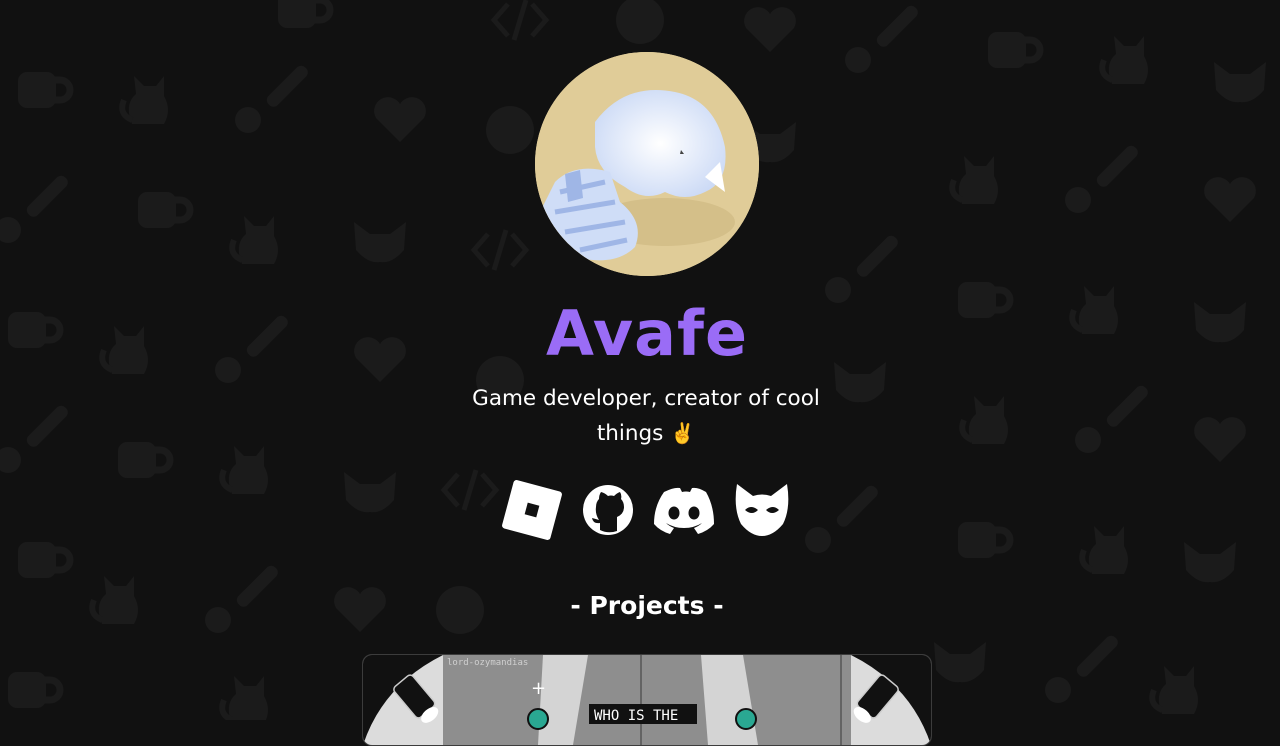  I want to click on cat-mask-link, so click(762, 510).